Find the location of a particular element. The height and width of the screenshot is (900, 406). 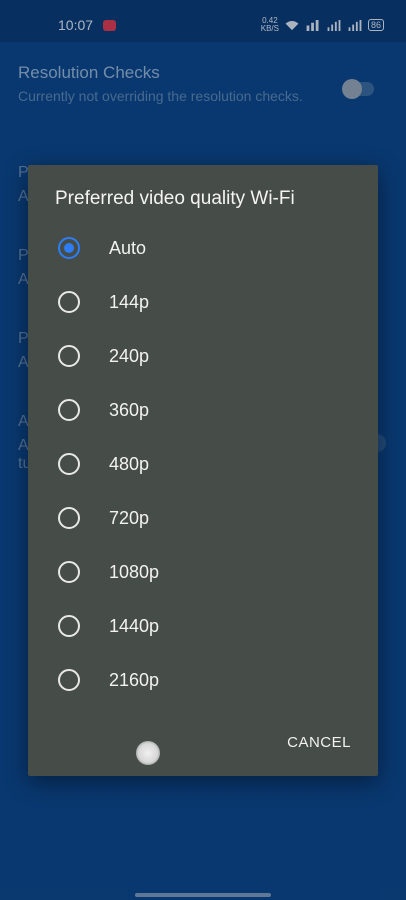

quality-option: 1440p is located at coordinates (203, 626).